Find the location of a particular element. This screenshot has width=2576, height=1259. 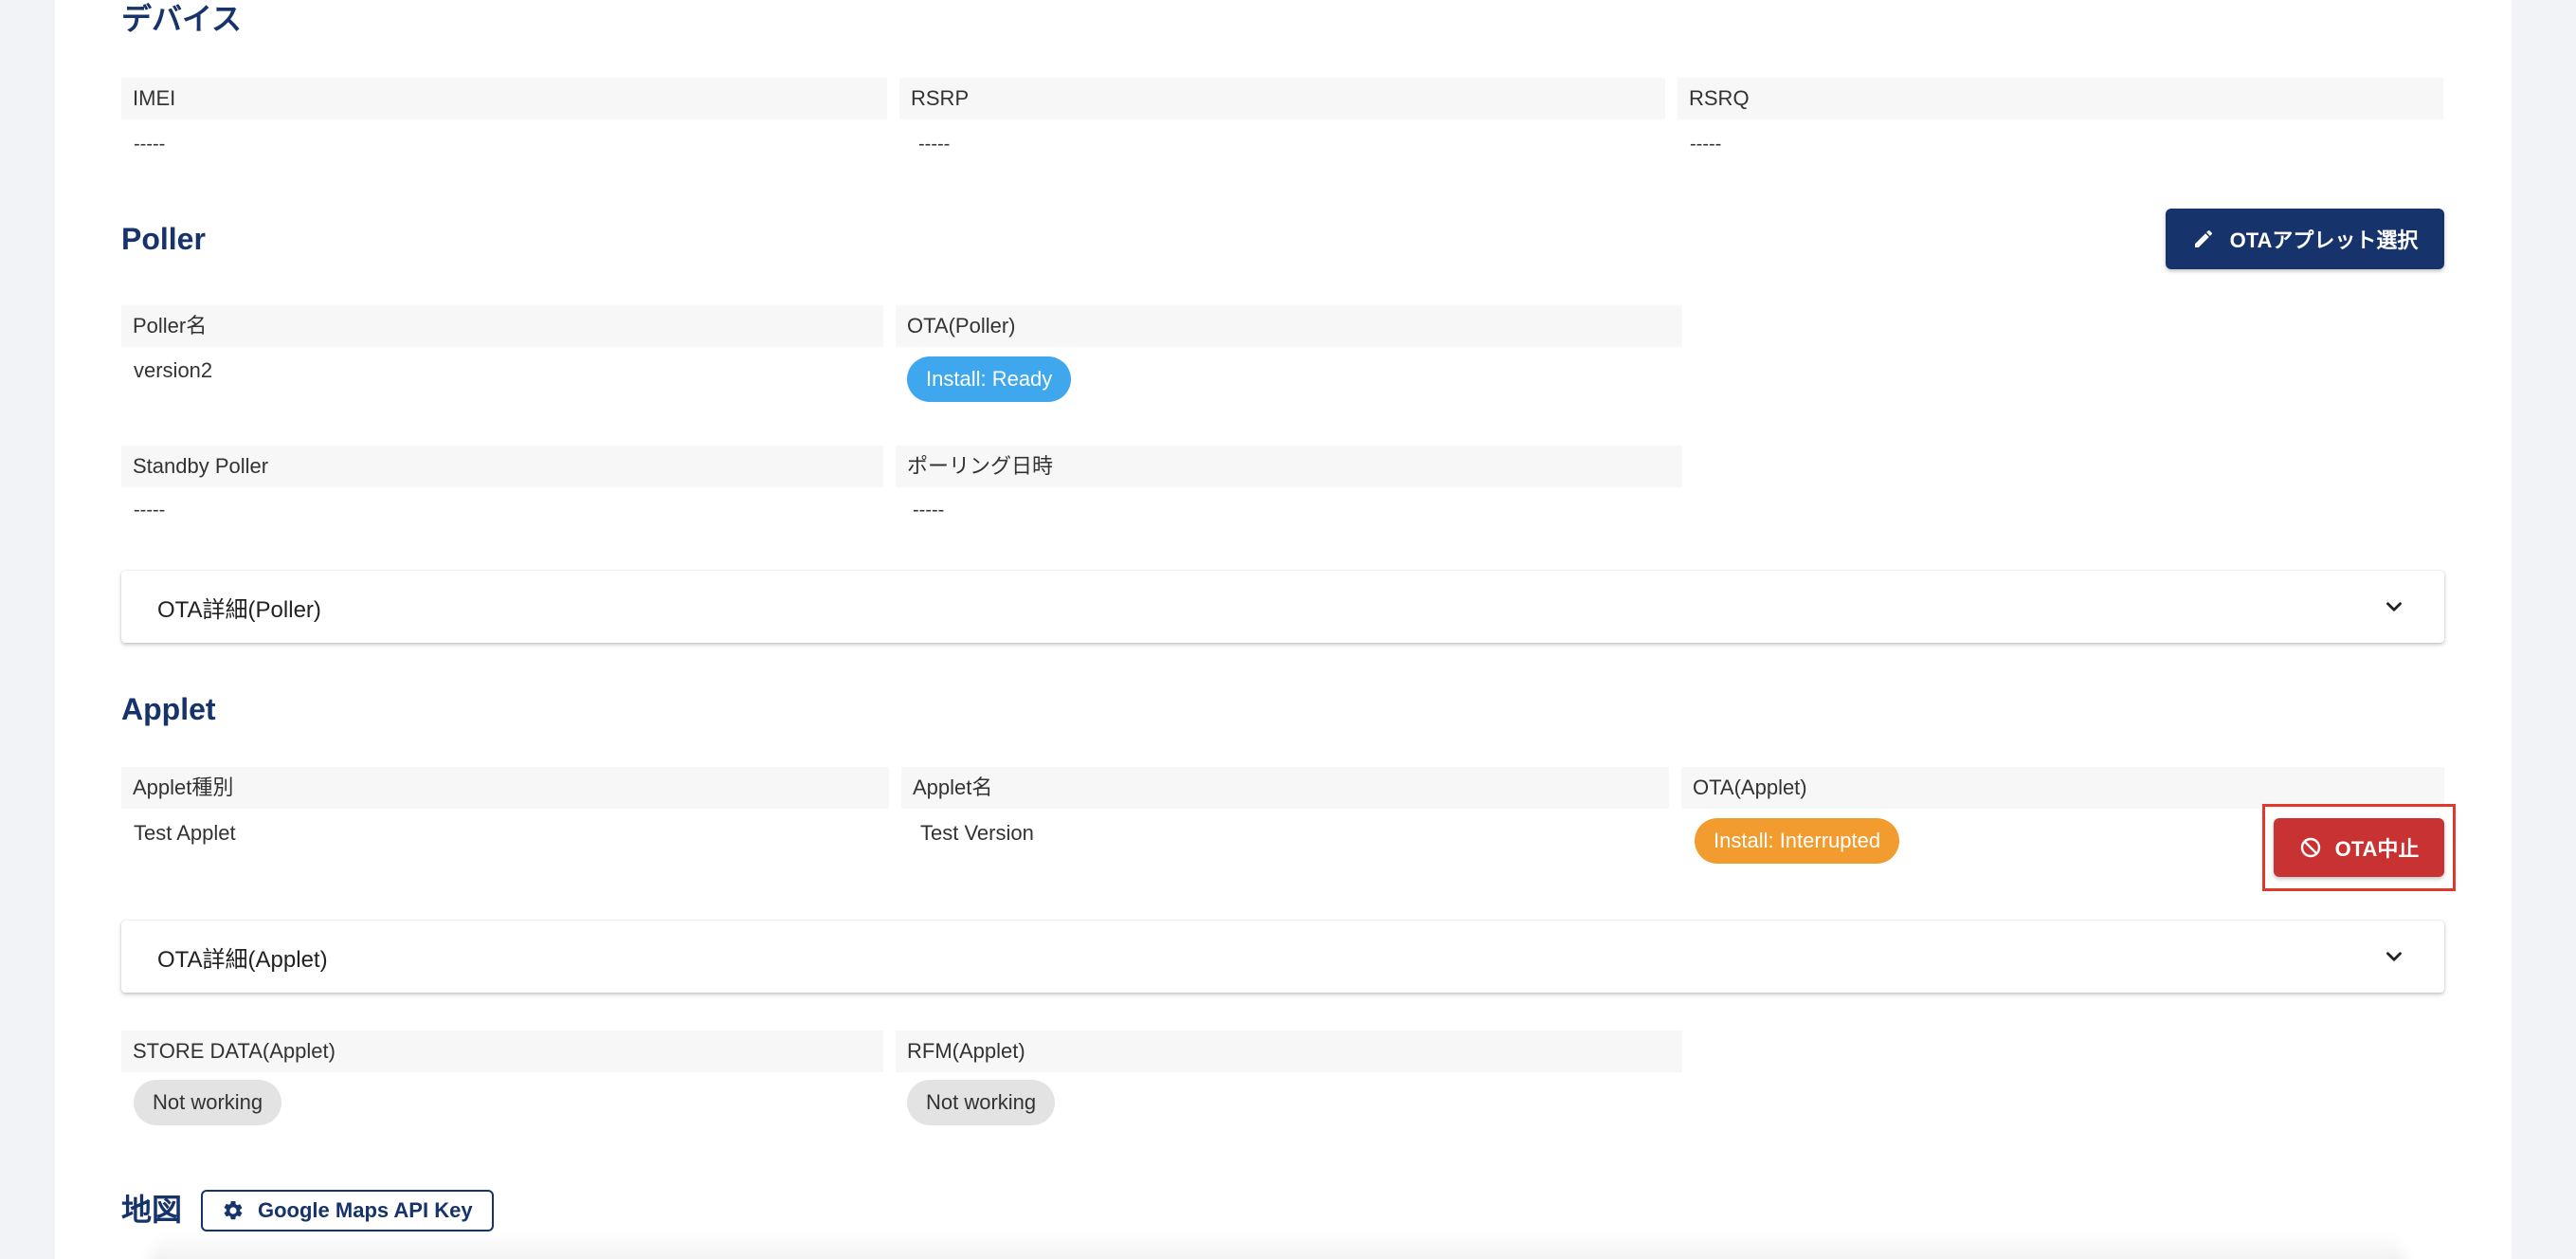

poller-name-value: version2 is located at coordinates (173, 370).